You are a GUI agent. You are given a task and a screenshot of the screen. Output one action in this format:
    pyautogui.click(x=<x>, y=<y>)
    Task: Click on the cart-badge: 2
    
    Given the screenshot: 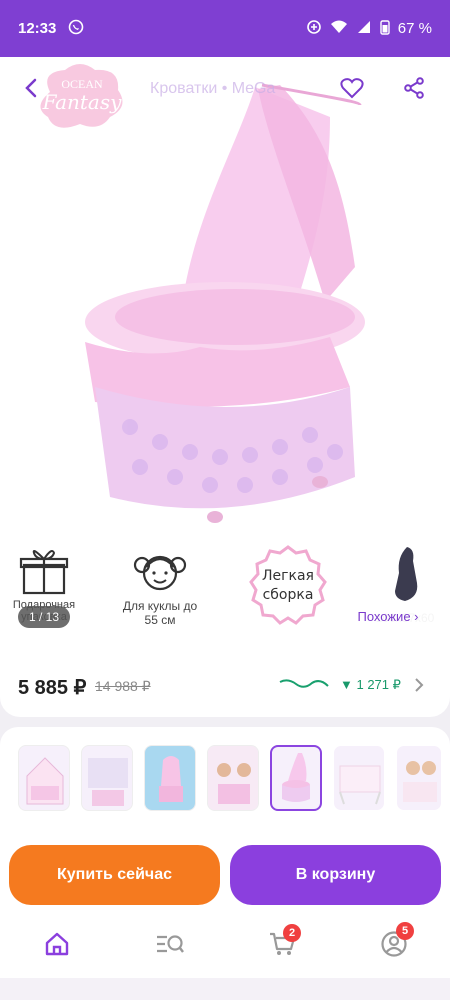 What is the action you would take?
    pyautogui.click(x=292, y=933)
    